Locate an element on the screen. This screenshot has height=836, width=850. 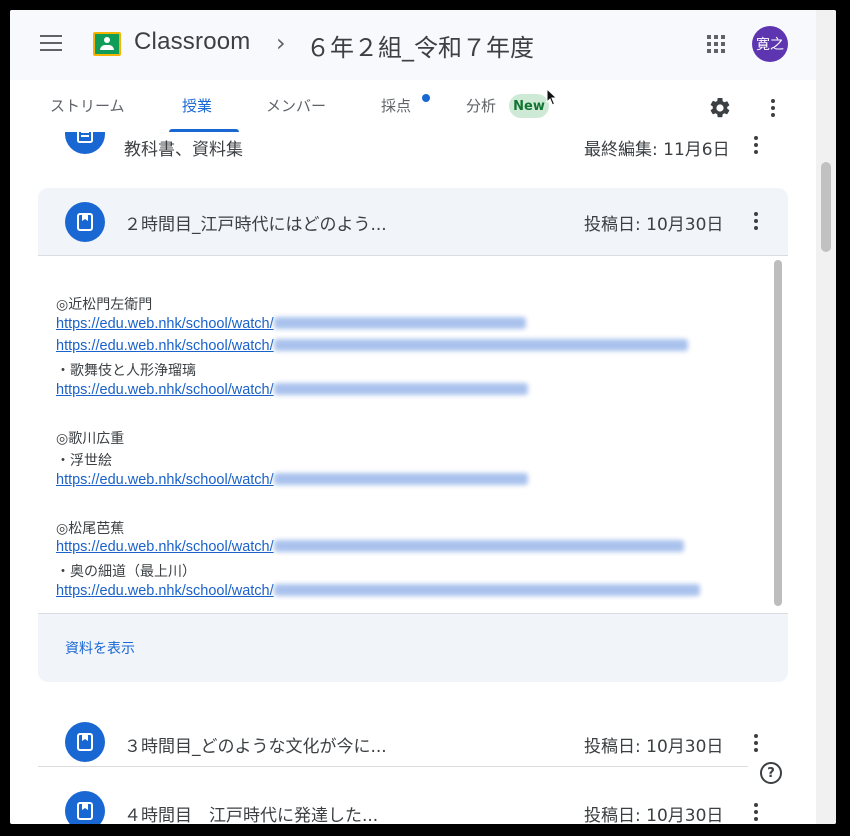
menu-icon is located at coordinates (51, 44).